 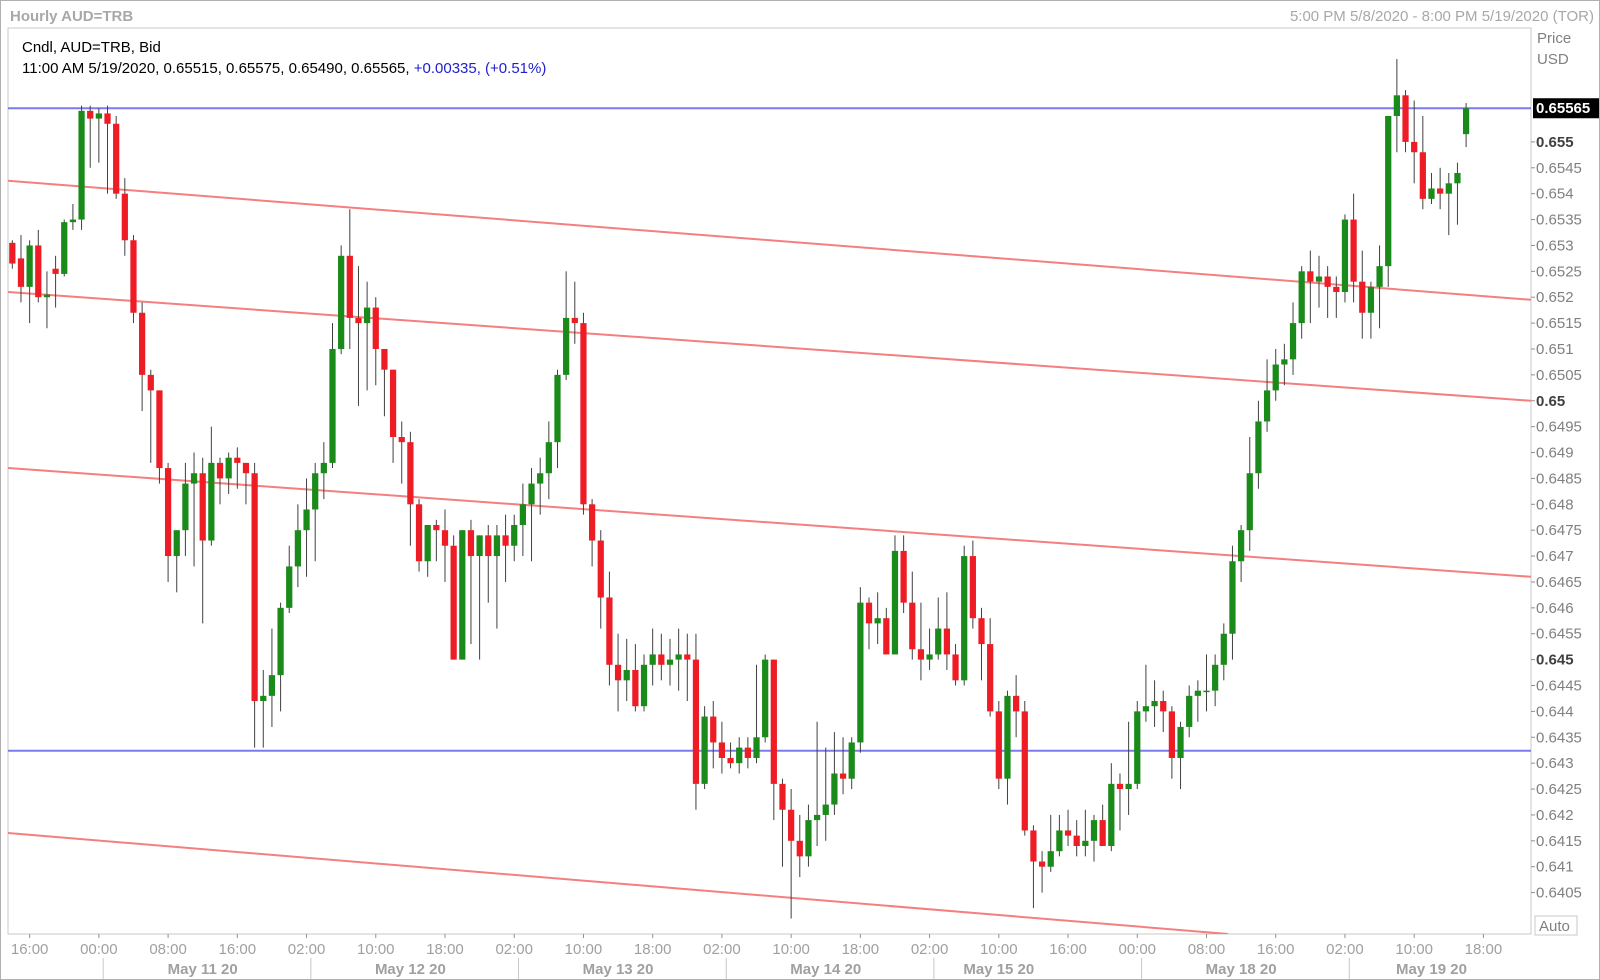 What do you see at coordinates (1559, 530) in the screenshot?
I see `y-tick-label: 0.6475` at bounding box center [1559, 530].